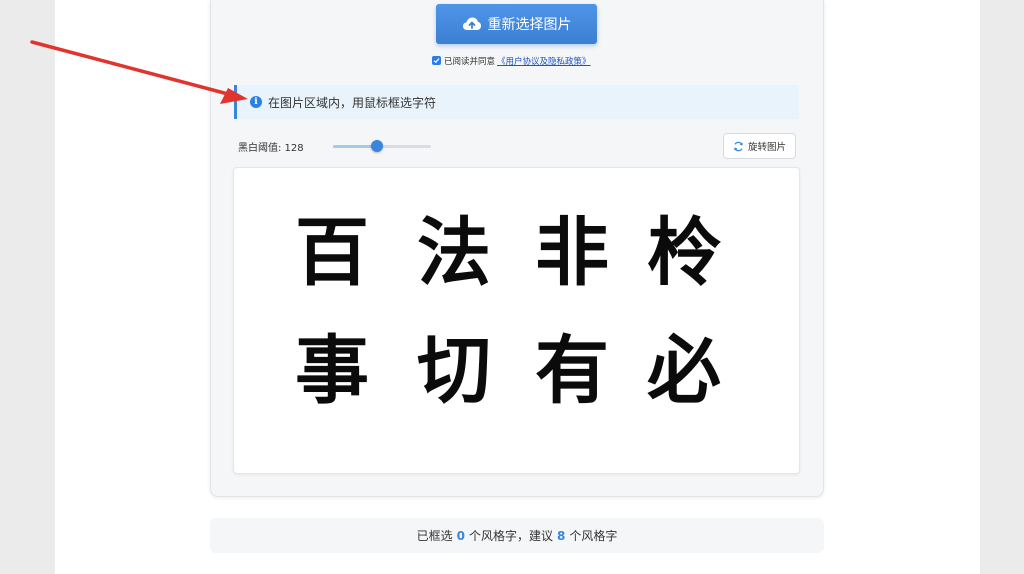 Image resolution: width=1024 pixels, height=574 pixels. I want to click on rotate-image-label: 旋转图片, so click(766, 147).